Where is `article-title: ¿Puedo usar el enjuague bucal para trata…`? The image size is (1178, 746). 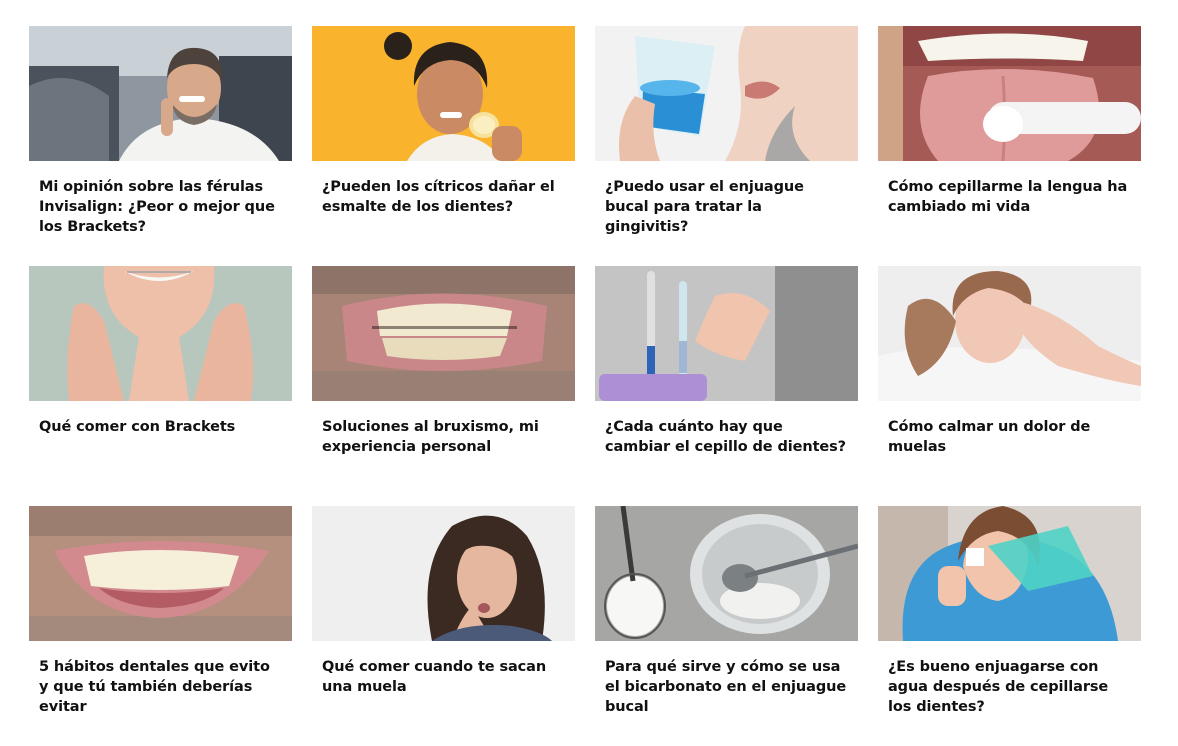 article-title: ¿Puedo usar el enjuague bucal para trata… is located at coordinates (726, 207).